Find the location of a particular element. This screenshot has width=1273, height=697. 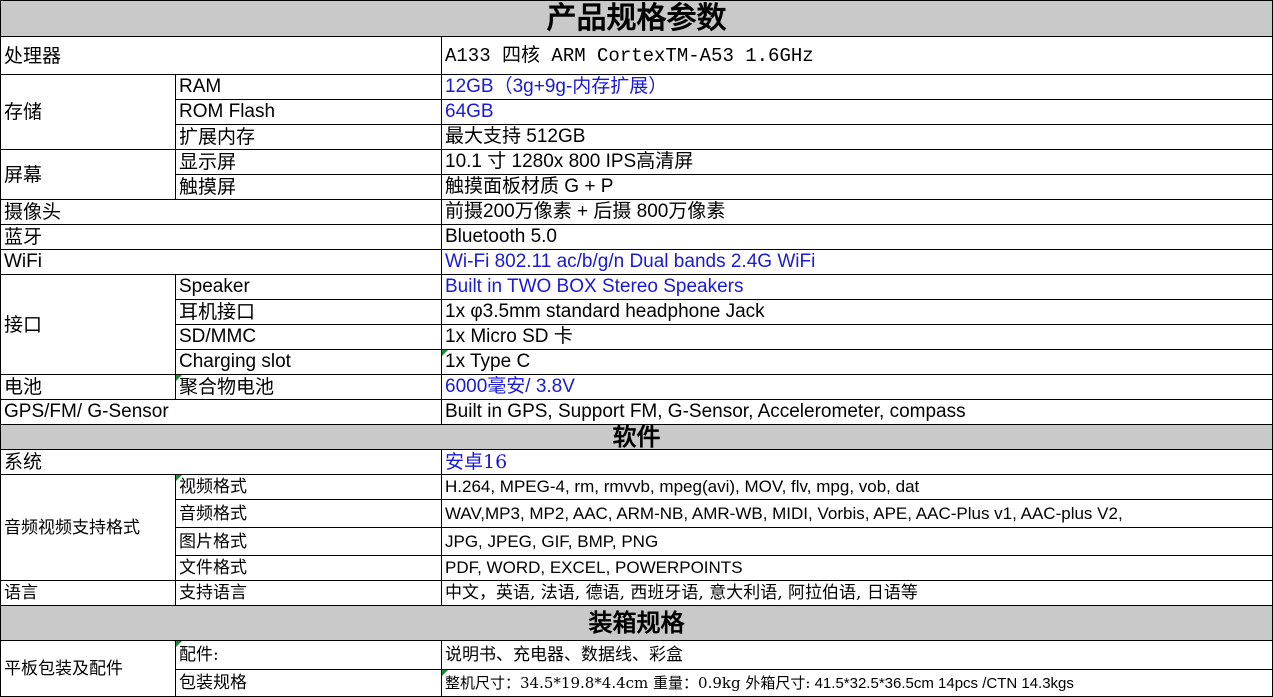

software-header: 软件 is located at coordinates (636, 437).